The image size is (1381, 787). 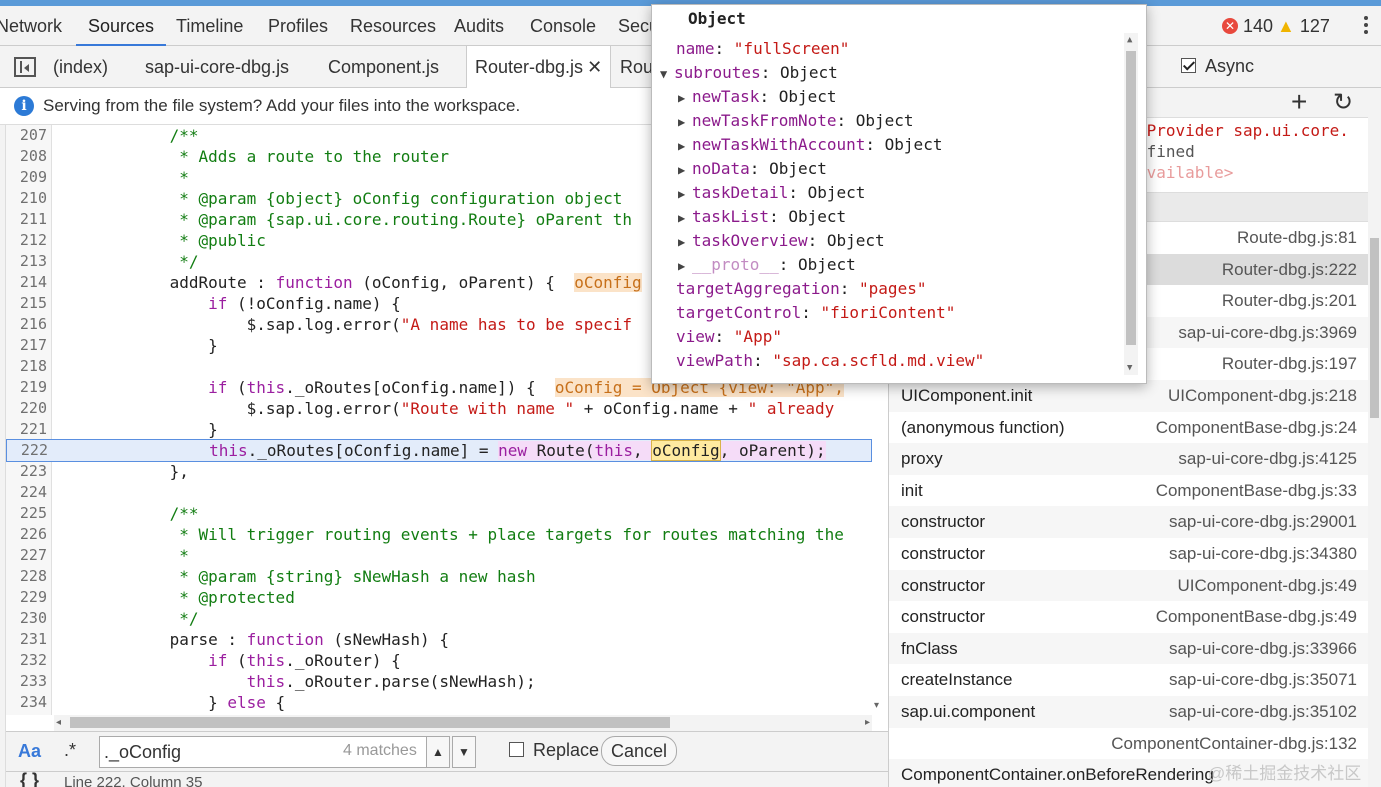 What do you see at coordinates (1234, 744) in the screenshot?
I see `call-frame-location: ComponentContainer-dbg.js:132` at bounding box center [1234, 744].